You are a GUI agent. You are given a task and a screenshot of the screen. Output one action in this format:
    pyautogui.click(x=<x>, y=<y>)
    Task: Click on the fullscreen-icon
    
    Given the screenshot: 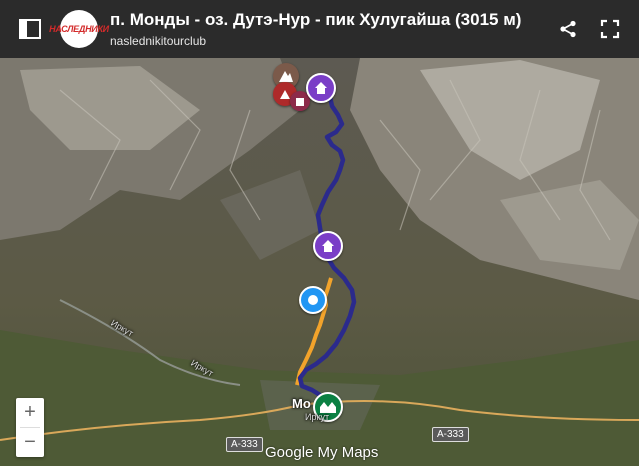 What is the action you would take?
    pyautogui.click(x=610, y=29)
    